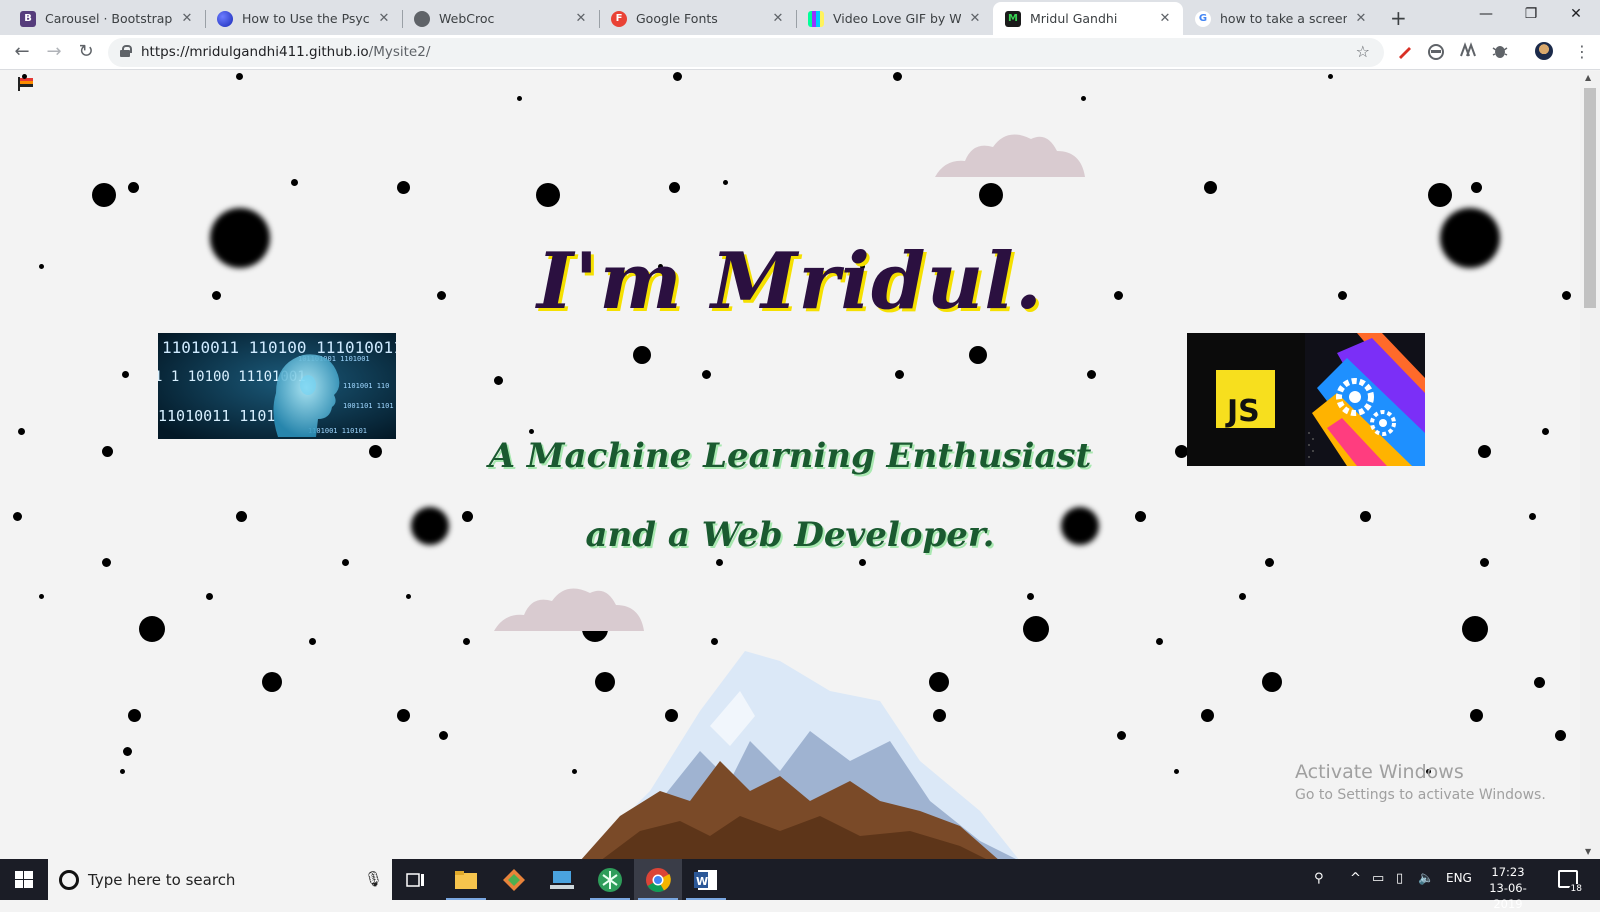 This screenshot has width=1600, height=912. Describe the element at coordinates (1571, 882) in the screenshot. I see `action-center-icon: 18` at that location.